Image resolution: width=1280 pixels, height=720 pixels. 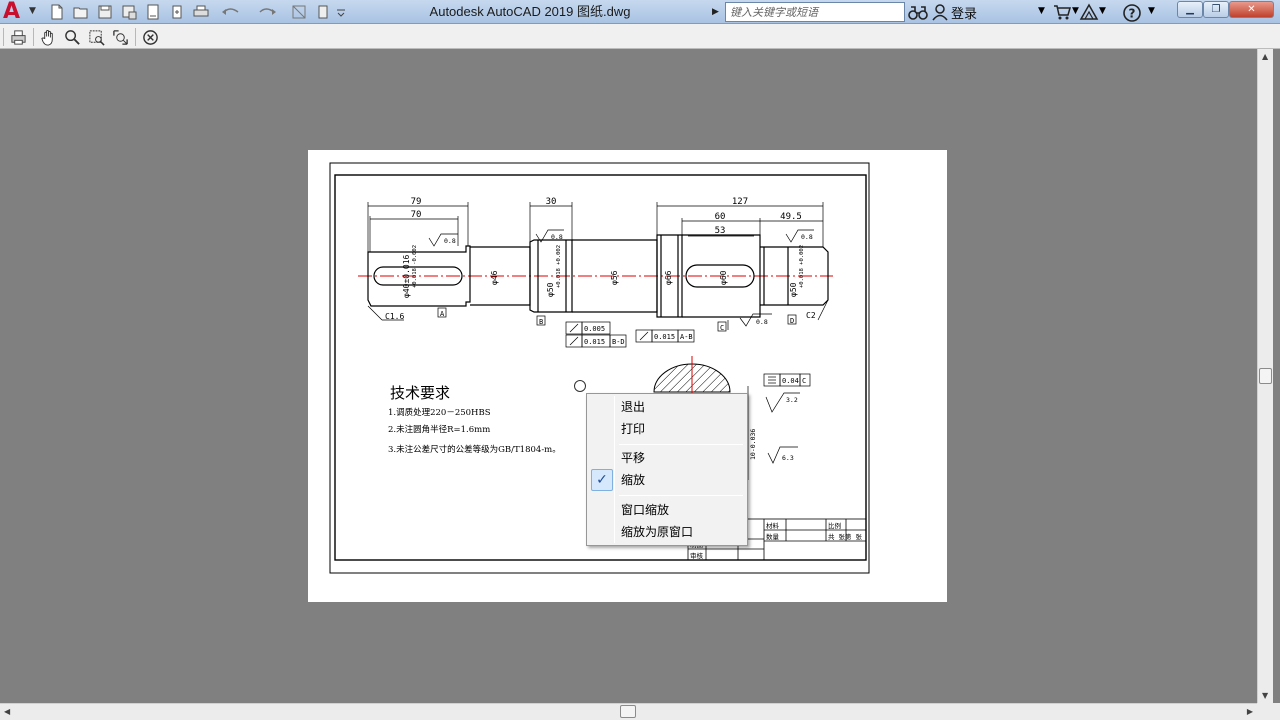 What do you see at coordinates (105, 12) in the screenshot?
I see `save-icon` at bounding box center [105, 12].